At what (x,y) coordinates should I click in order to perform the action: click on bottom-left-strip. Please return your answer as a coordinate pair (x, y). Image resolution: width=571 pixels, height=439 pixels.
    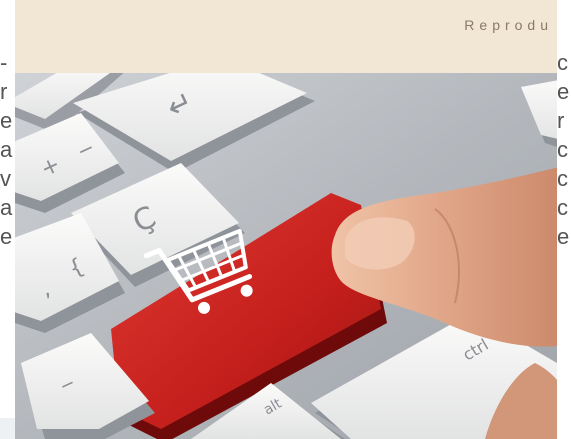
    Looking at the image, I should click on (7, 428).